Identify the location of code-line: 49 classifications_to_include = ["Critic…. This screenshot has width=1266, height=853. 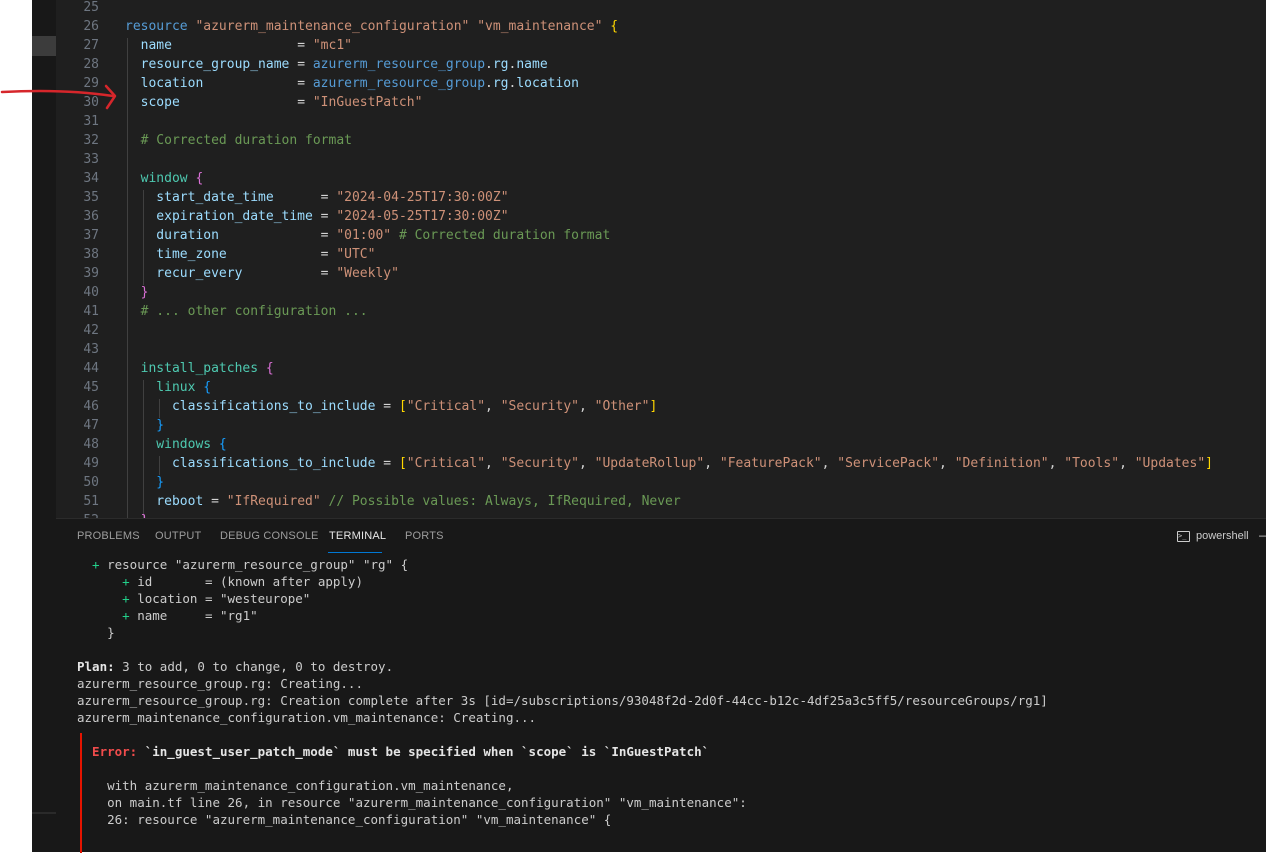
(661, 463).